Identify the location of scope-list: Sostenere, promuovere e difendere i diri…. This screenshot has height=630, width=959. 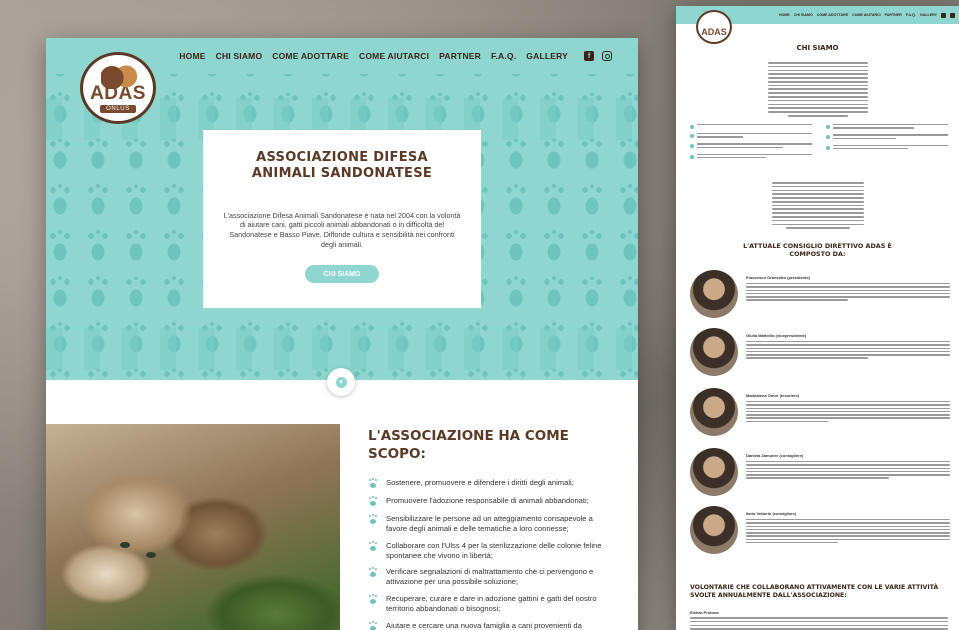
(491, 554).